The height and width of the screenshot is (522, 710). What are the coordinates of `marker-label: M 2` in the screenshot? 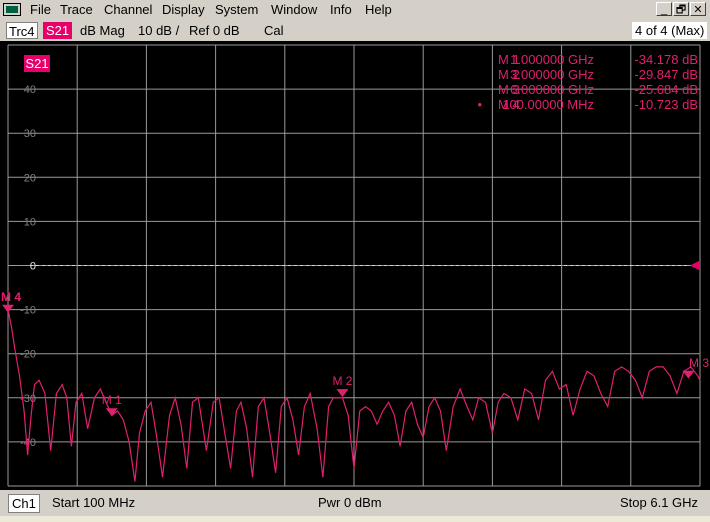 It's located at (342, 381).